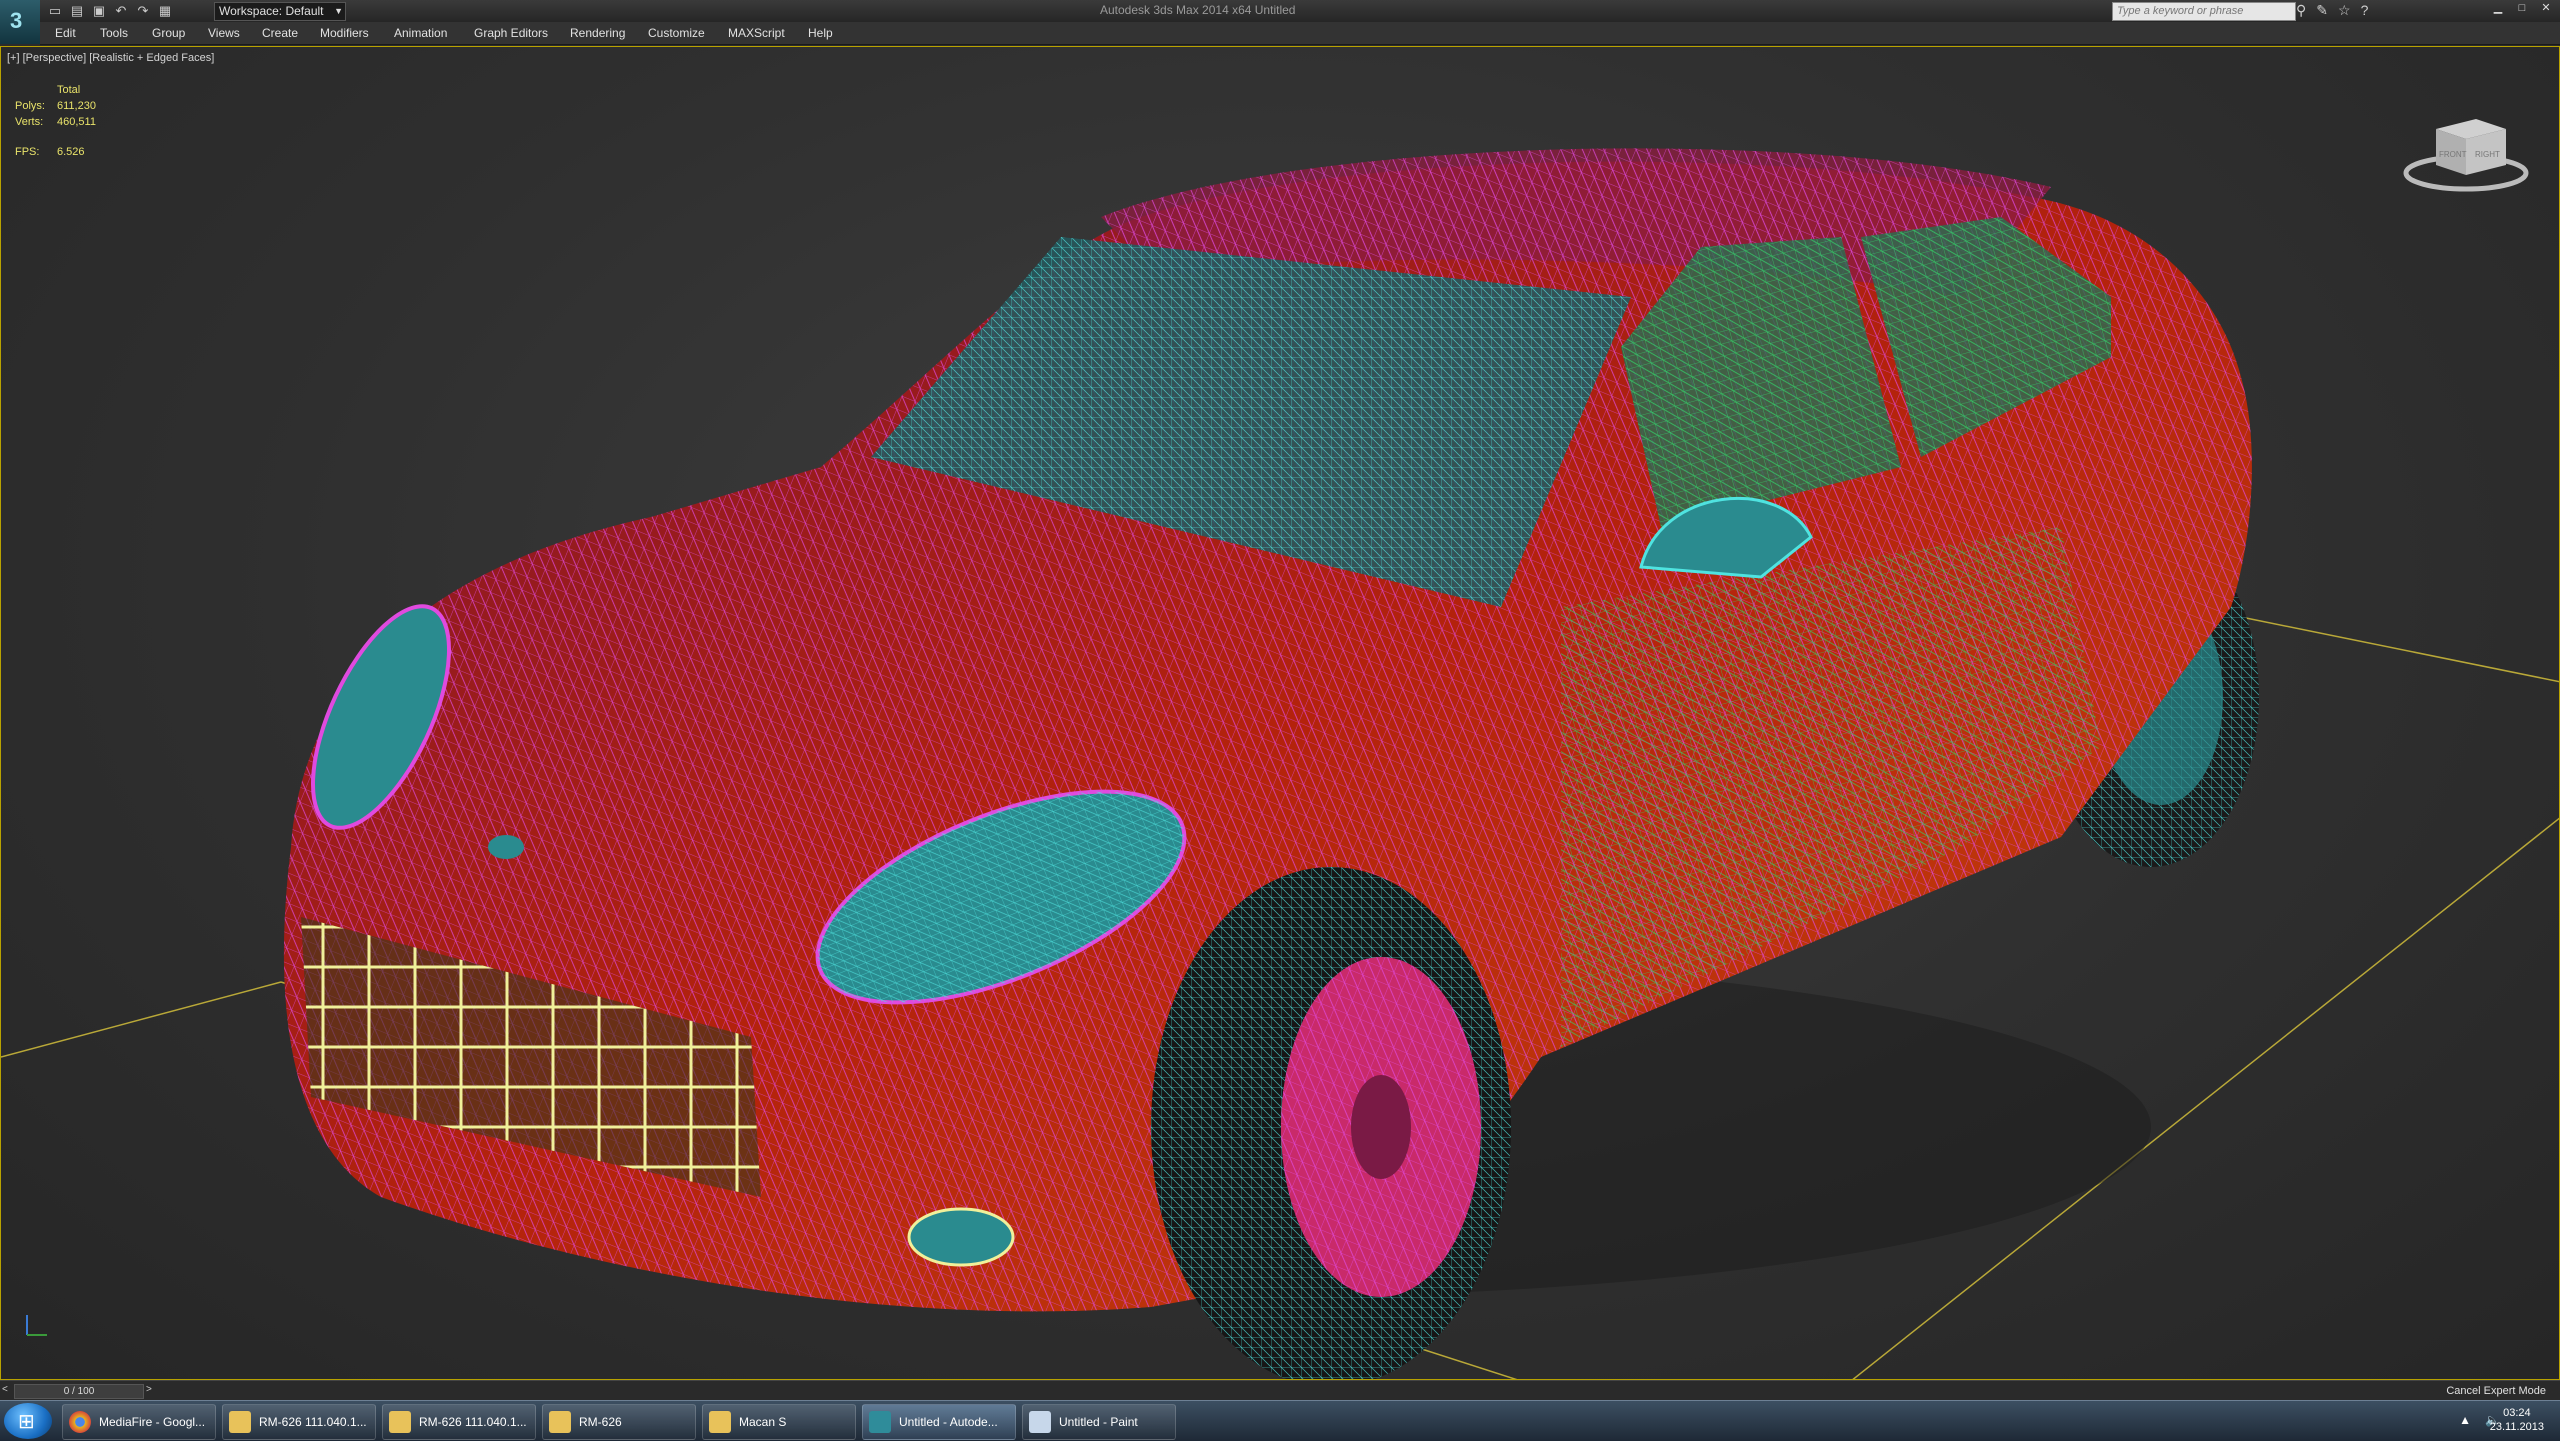 The image size is (2560, 1441). I want to click on menu-edit: Edit, so click(65, 33).